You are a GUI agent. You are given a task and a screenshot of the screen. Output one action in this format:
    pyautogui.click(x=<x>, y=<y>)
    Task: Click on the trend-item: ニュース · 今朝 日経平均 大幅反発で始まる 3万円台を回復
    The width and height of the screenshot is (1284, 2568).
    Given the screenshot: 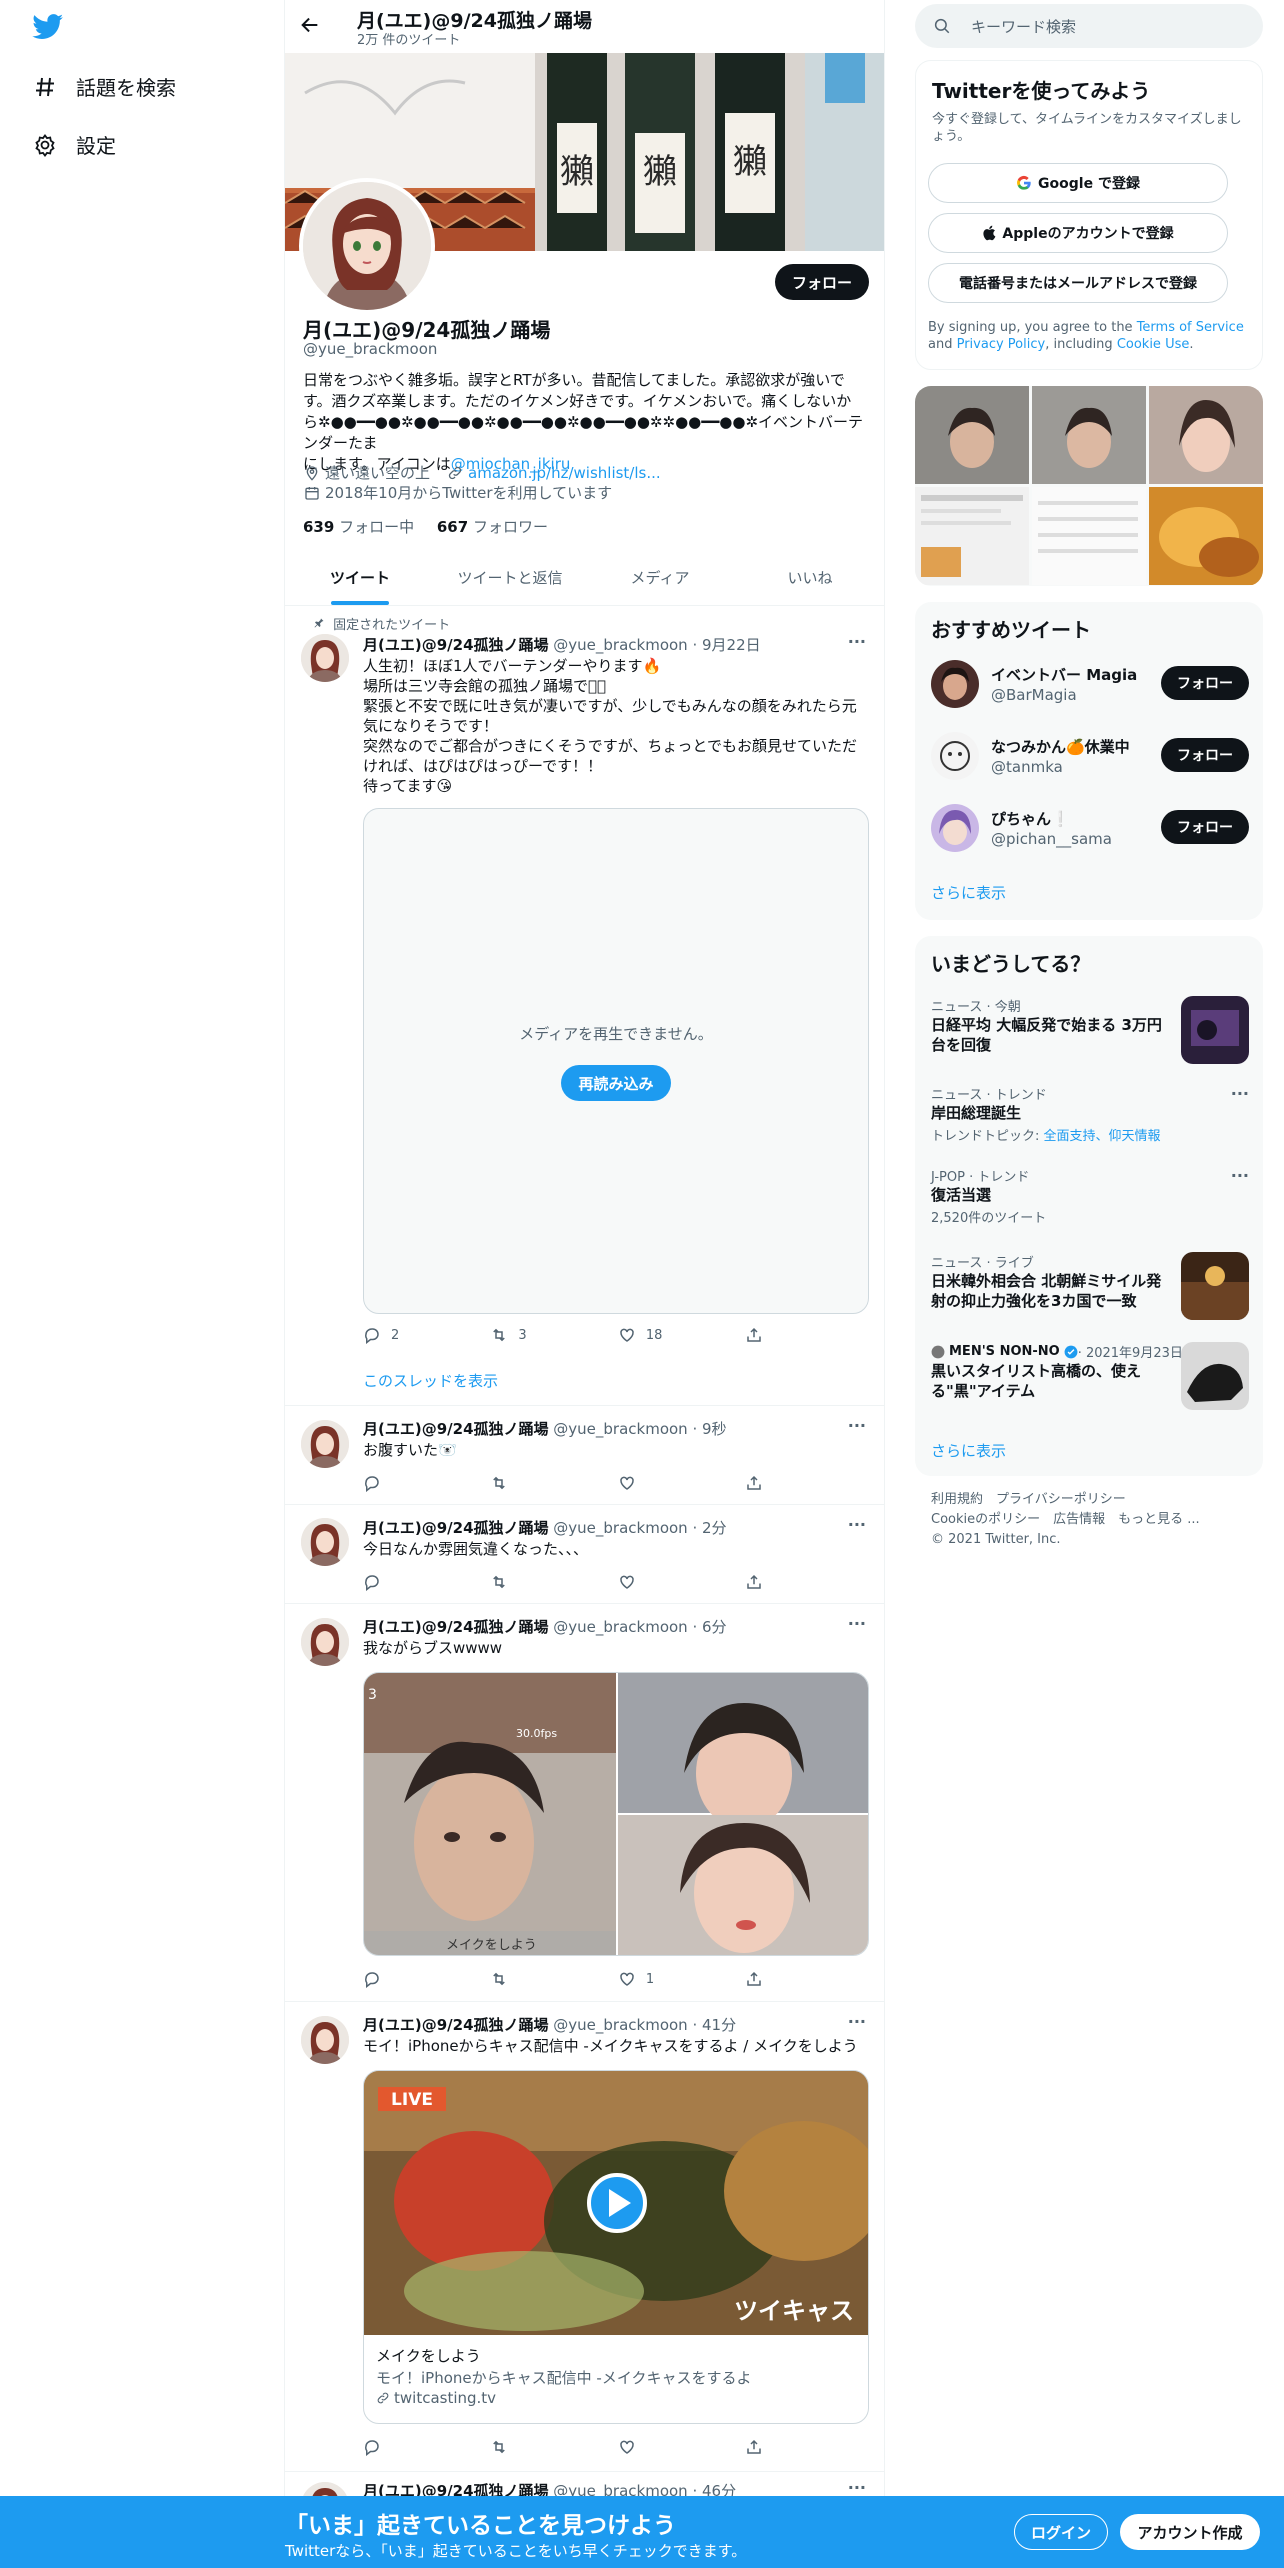 What is the action you would take?
    pyautogui.click(x=1090, y=1034)
    